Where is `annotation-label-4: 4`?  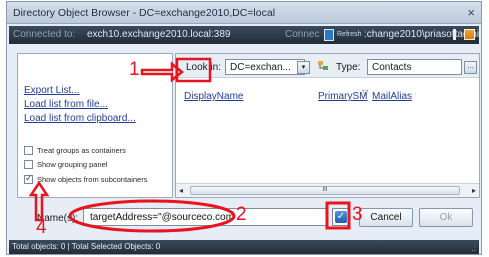 annotation-label-4: 4 is located at coordinates (41, 227).